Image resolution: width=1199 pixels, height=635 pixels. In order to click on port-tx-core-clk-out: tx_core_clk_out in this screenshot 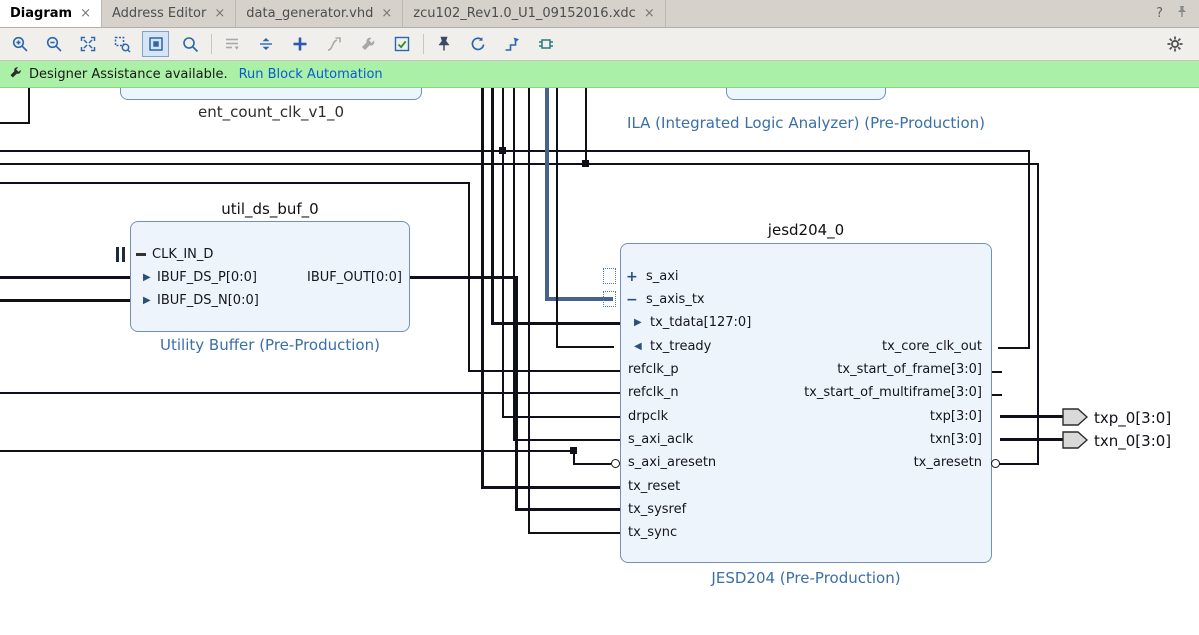, I will do `click(866, 346)`.